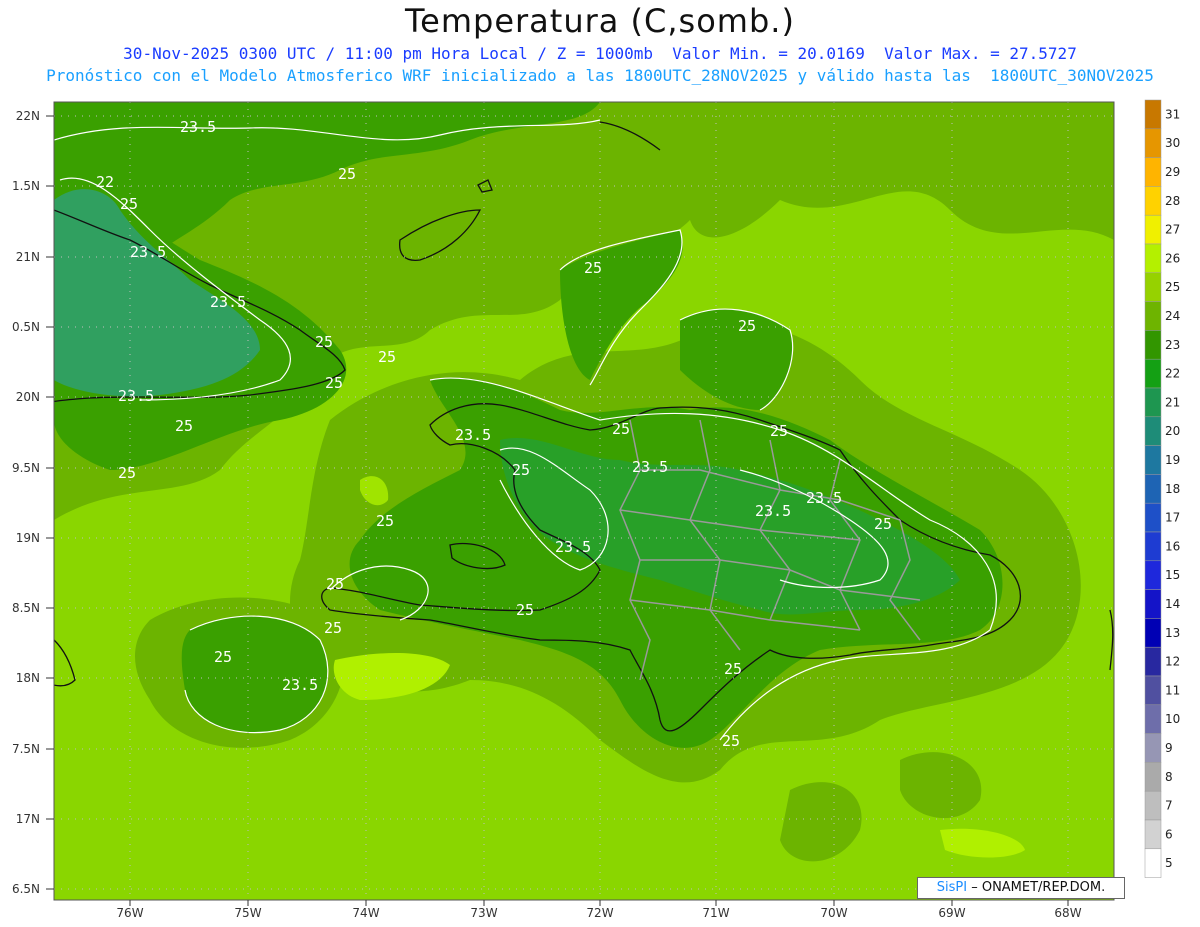 This screenshot has height=927, width=1200. Describe the element at coordinates (1172, 230) in the screenshot. I see `colorbar-label: 27` at that location.